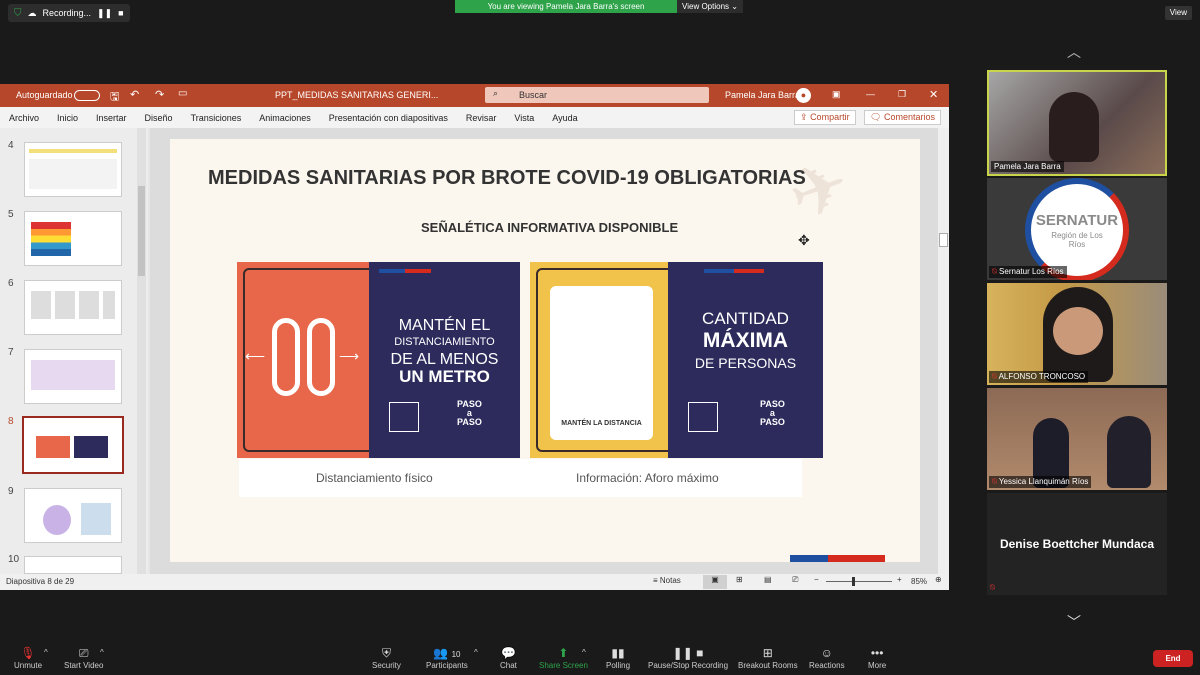 The image size is (1200, 675). I want to click on scroll-up-icon: ︿, so click(1074, 52).